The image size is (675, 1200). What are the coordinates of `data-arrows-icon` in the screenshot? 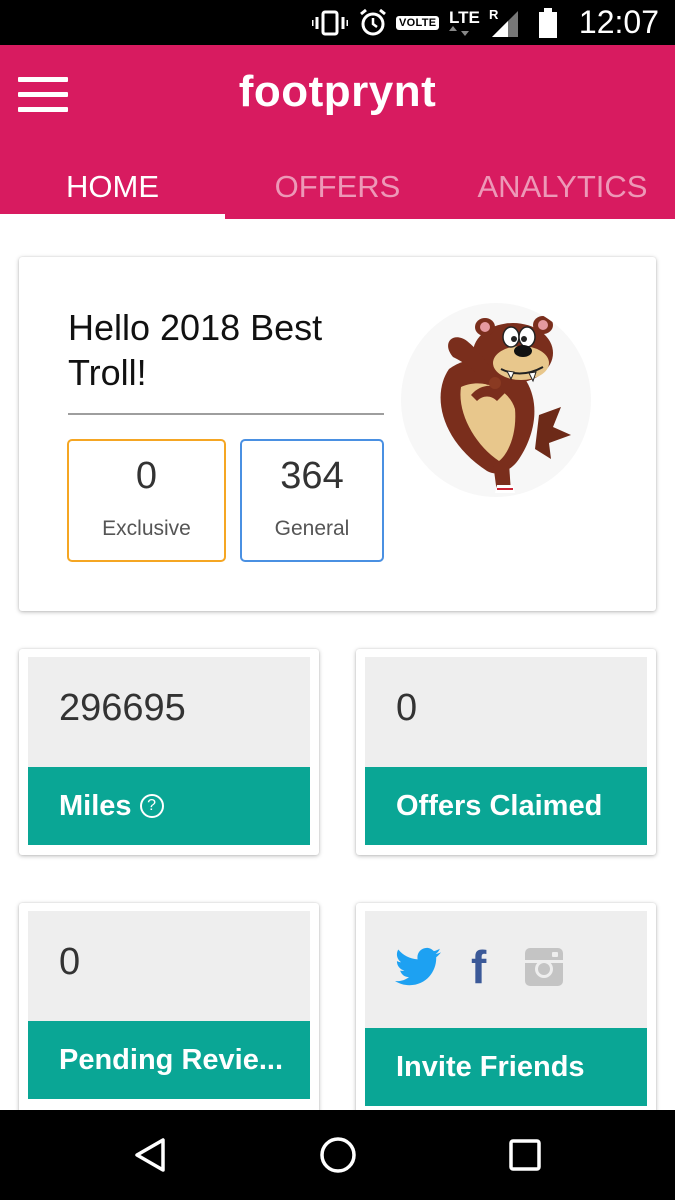 It's located at (459, 31).